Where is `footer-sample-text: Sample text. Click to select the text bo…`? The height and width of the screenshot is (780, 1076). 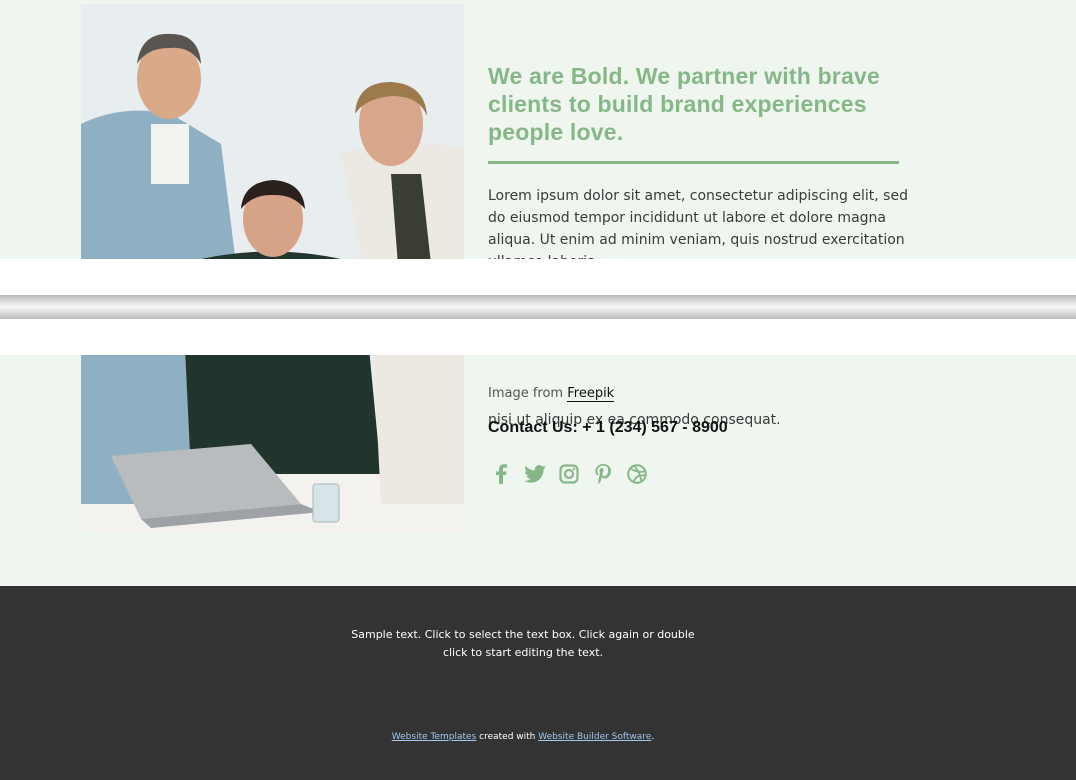 footer-sample-text: Sample text. Click to select the text bo… is located at coordinates (523, 644).